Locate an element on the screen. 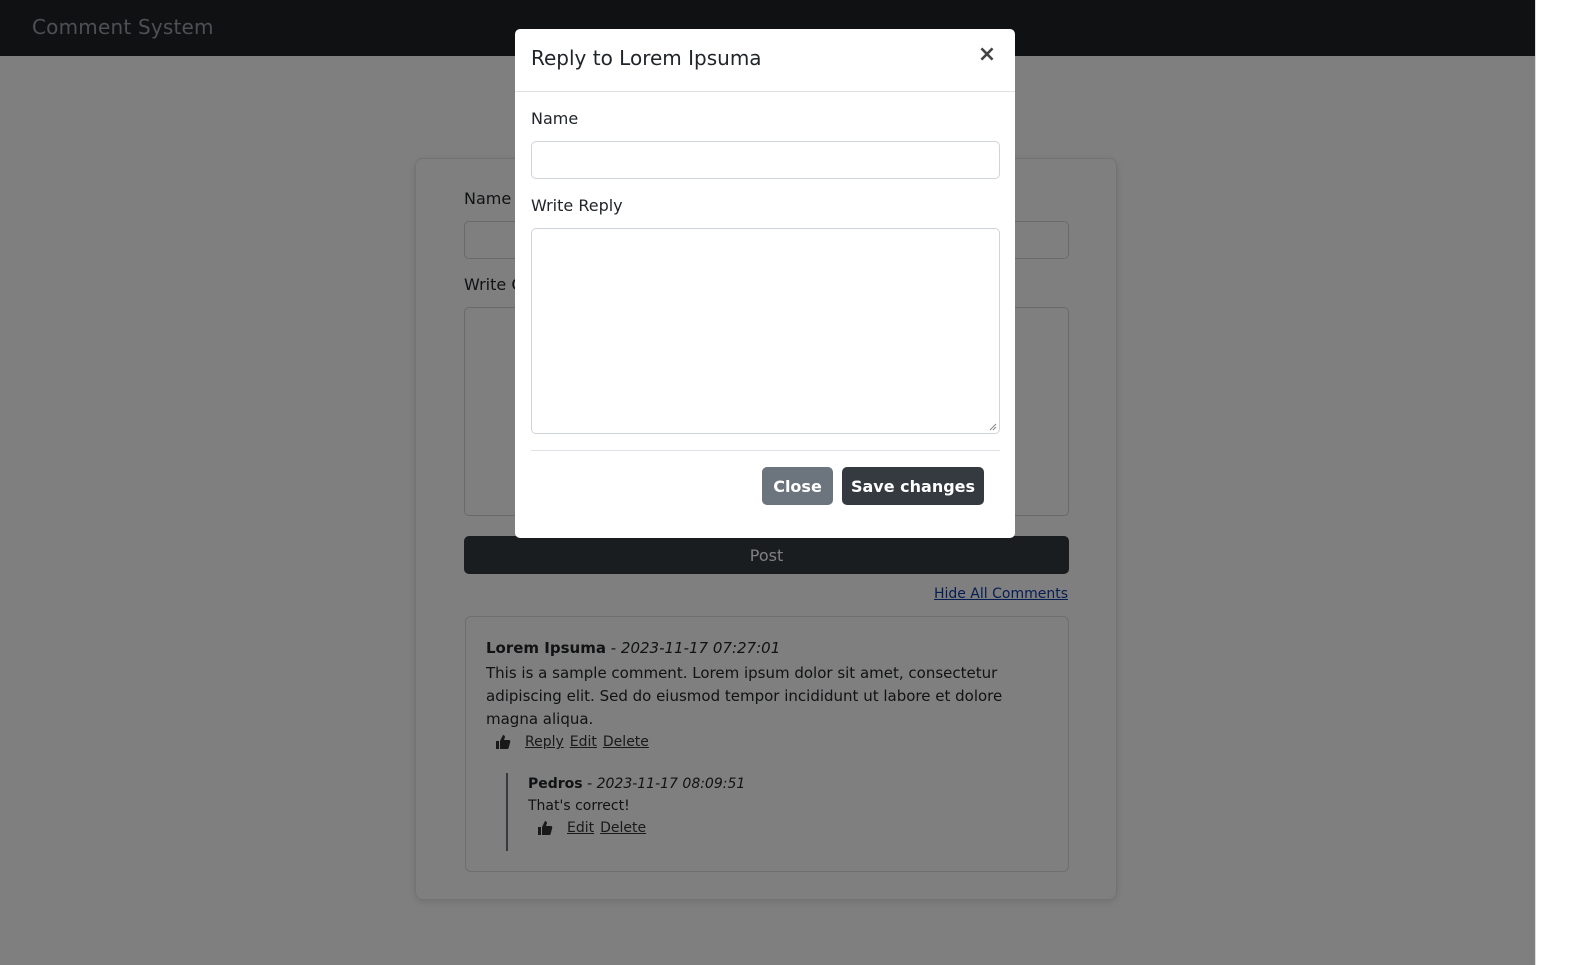 The image size is (1582, 965). modal-header-divider is located at coordinates (765, 91).